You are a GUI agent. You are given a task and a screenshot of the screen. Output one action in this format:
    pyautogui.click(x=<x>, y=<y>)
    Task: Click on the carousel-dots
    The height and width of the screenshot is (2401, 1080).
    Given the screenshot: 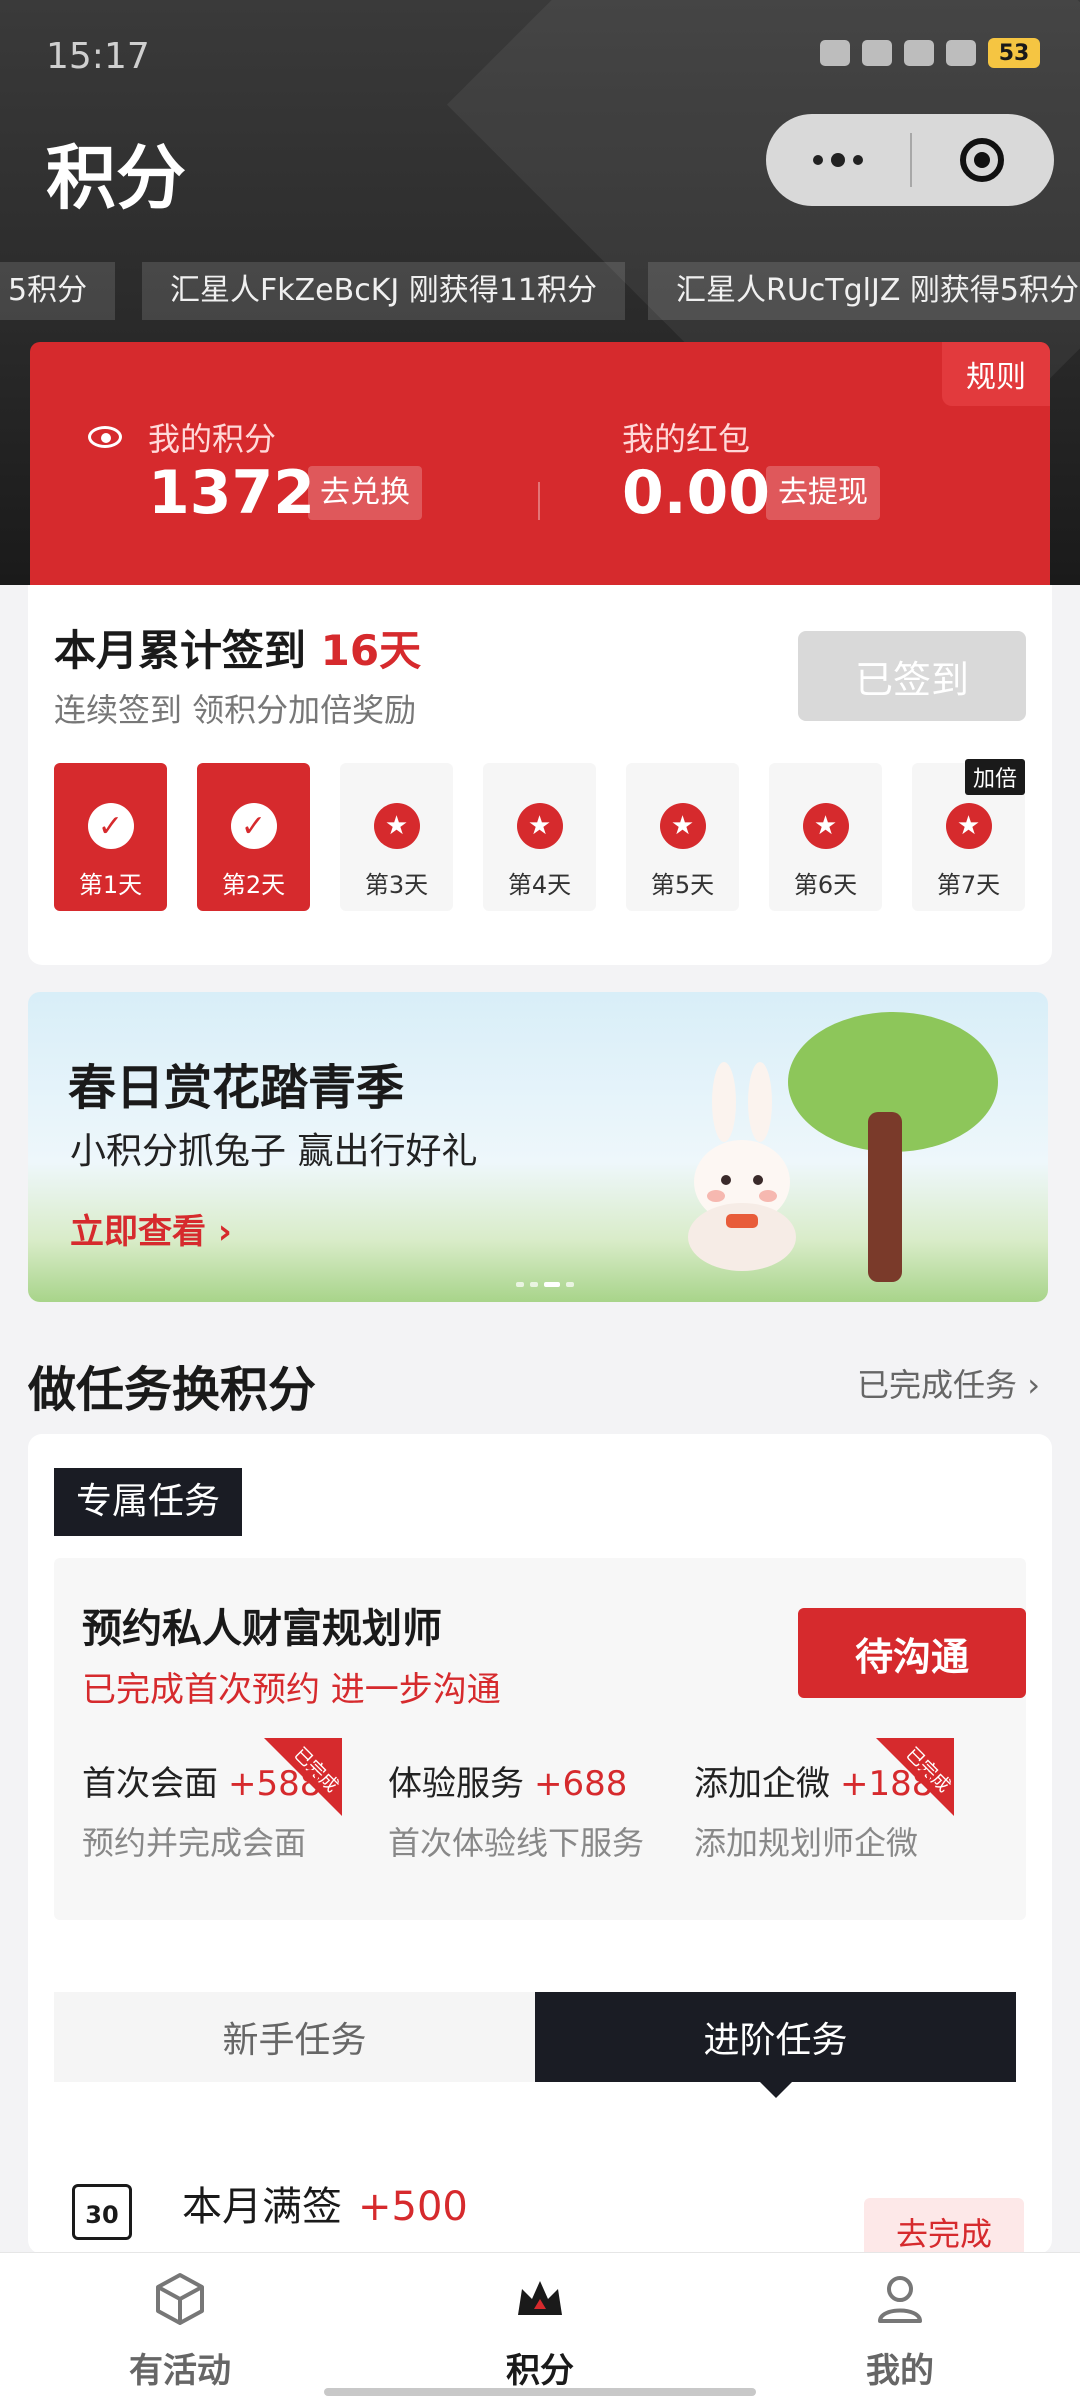 What is the action you would take?
    pyautogui.click(x=545, y=1284)
    